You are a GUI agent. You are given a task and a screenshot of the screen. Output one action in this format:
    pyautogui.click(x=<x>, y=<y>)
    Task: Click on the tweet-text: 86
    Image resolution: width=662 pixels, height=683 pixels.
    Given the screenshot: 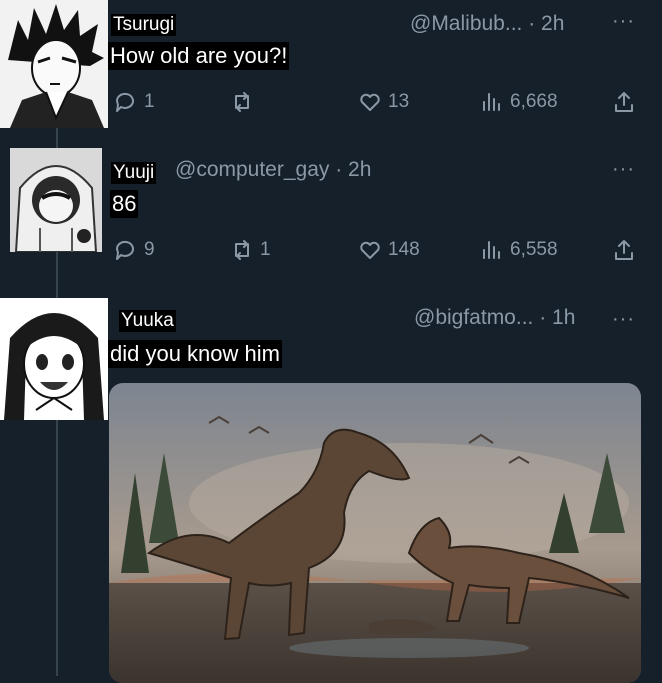 What is the action you would take?
    pyautogui.click(x=124, y=204)
    